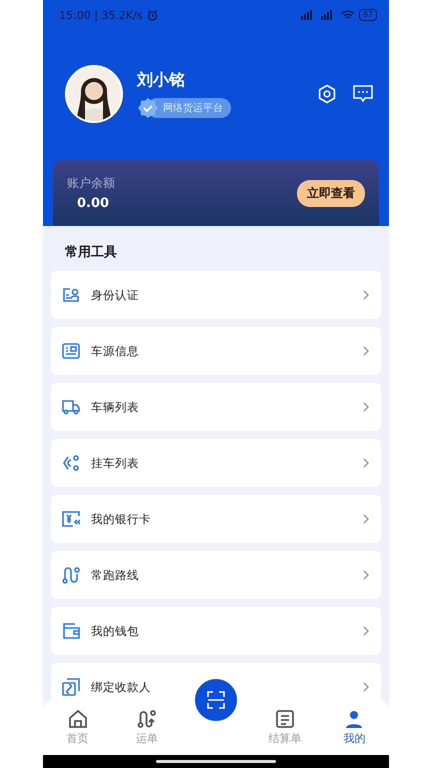  Describe the element at coordinates (71, 295) in the screenshot. I see `id-card-icon` at that location.